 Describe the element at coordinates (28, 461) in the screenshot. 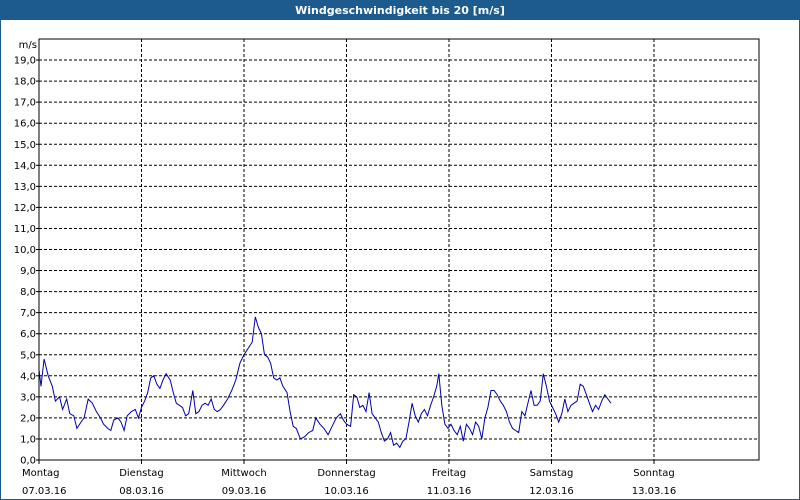

I see `y-tick-label: 0,0` at that location.